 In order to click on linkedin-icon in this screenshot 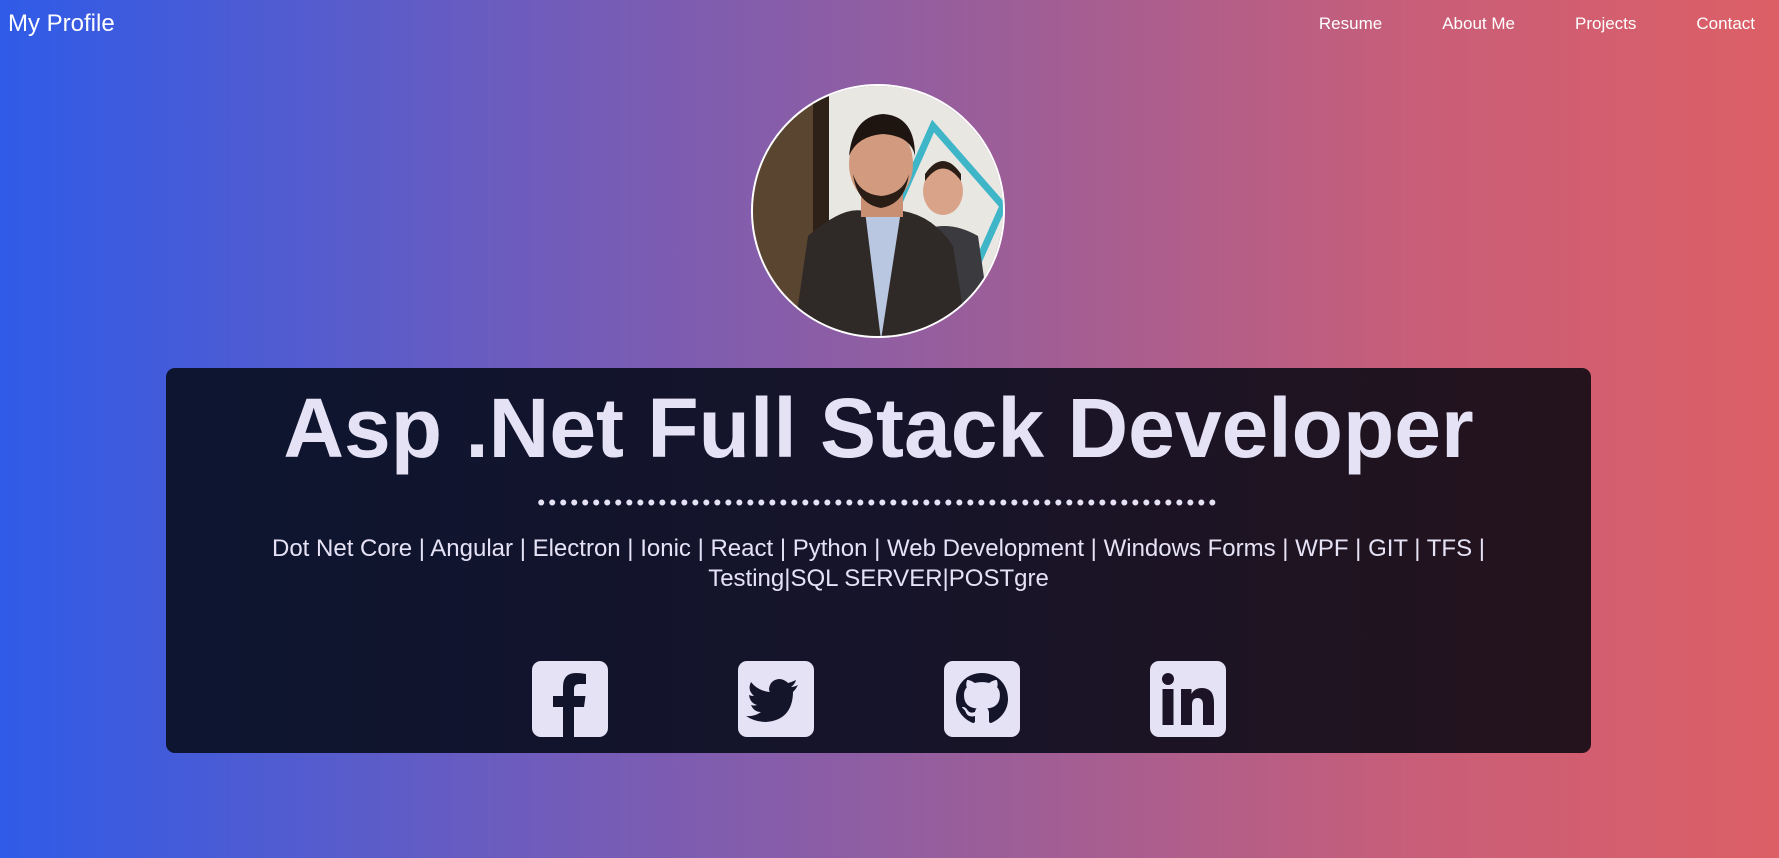, I will do `click(1187, 699)`.